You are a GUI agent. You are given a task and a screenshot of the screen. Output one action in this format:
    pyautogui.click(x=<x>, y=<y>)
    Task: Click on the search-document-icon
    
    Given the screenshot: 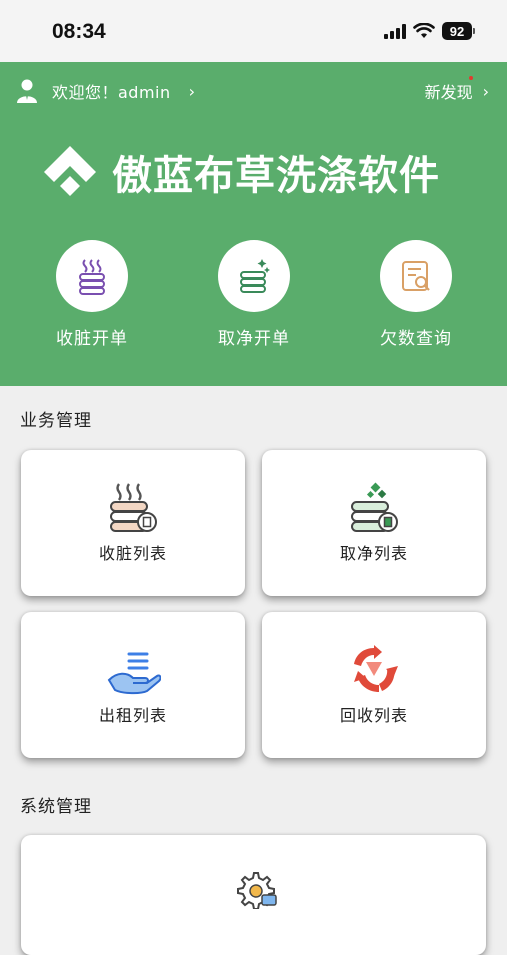 What is the action you would take?
    pyautogui.click(x=416, y=276)
    